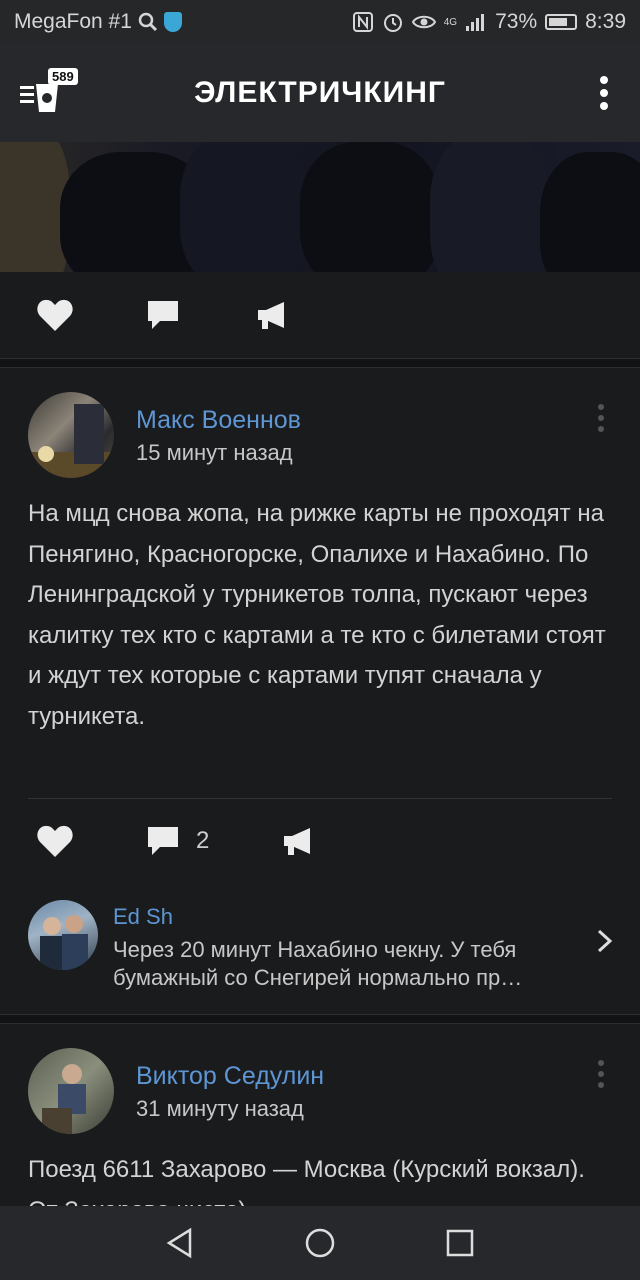 The image size is (640, 1280). Describe the element at coordinates (320, 22) in the screenshot. I see `status-bar: MegaFon #1 4G 73% 8:39` at that location.